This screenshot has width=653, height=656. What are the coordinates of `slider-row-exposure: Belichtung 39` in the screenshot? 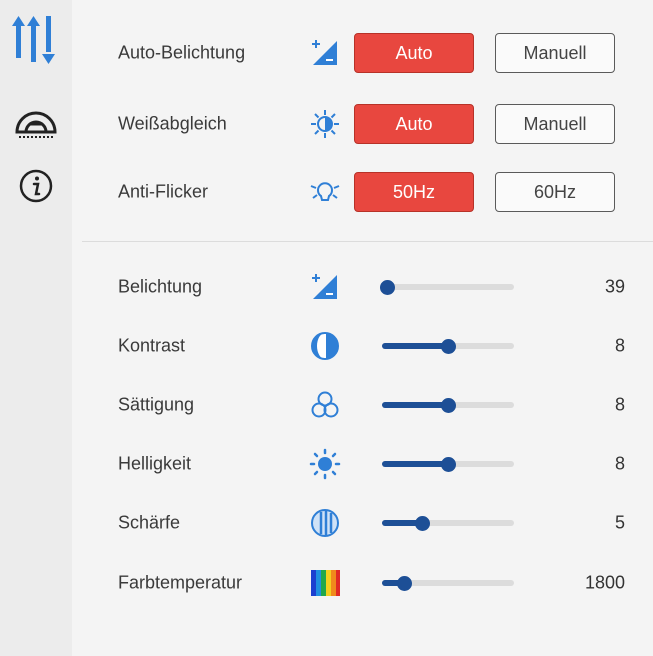 It's located at (362, 287).